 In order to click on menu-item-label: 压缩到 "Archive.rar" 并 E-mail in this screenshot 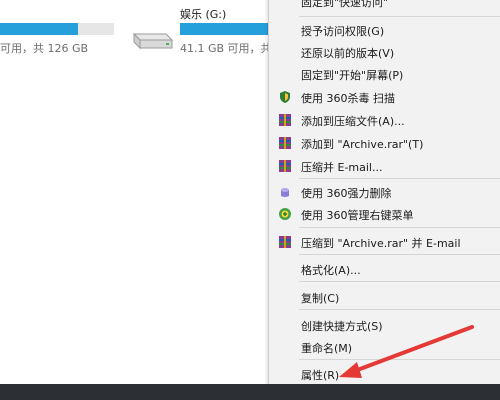, I will do `click(381, 243)`.